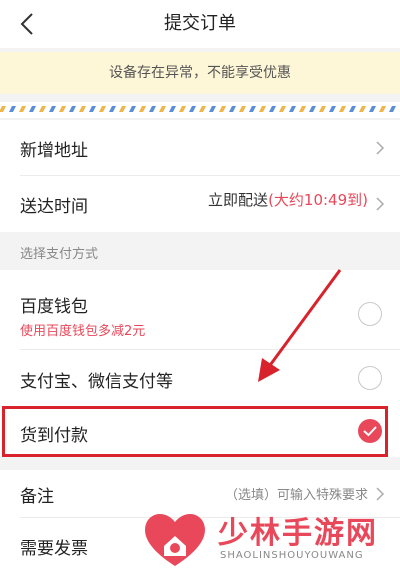 This screenshot has height=575, width=400. I want to click on envelope-stripe, so click(200, 110).